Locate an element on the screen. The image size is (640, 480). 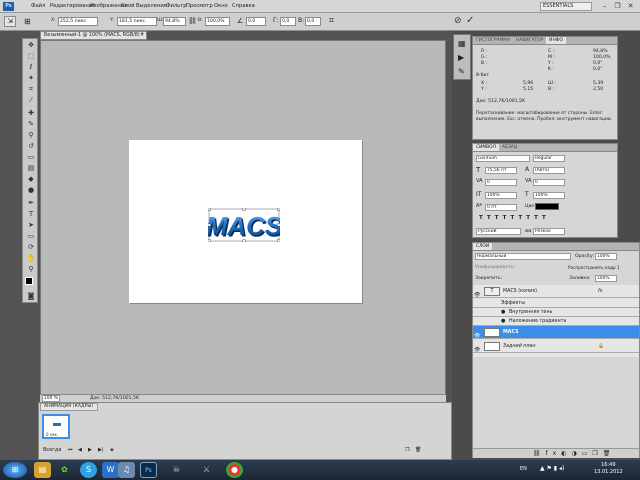
quick-mask-icon: ◙ is located at coordinates (31, 296).